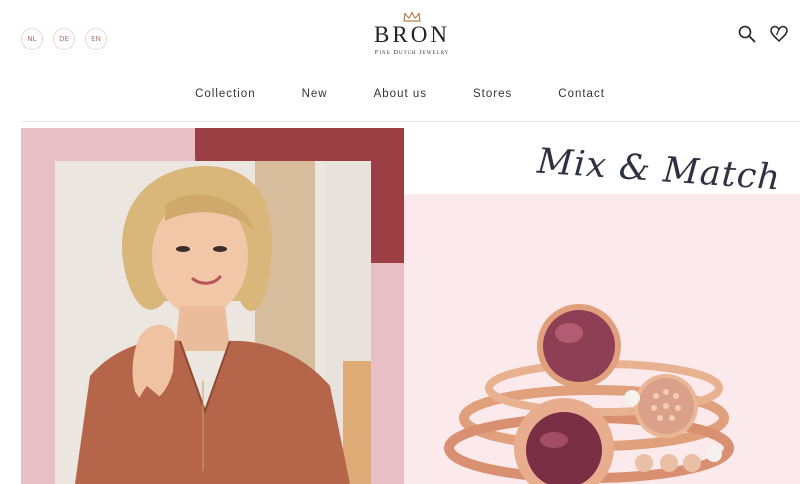 This screenshot has height=484, width=800. Describe the element at coordinates (492, 94) in the screenshot. I see `nav-item-stores: Stores` at that location.